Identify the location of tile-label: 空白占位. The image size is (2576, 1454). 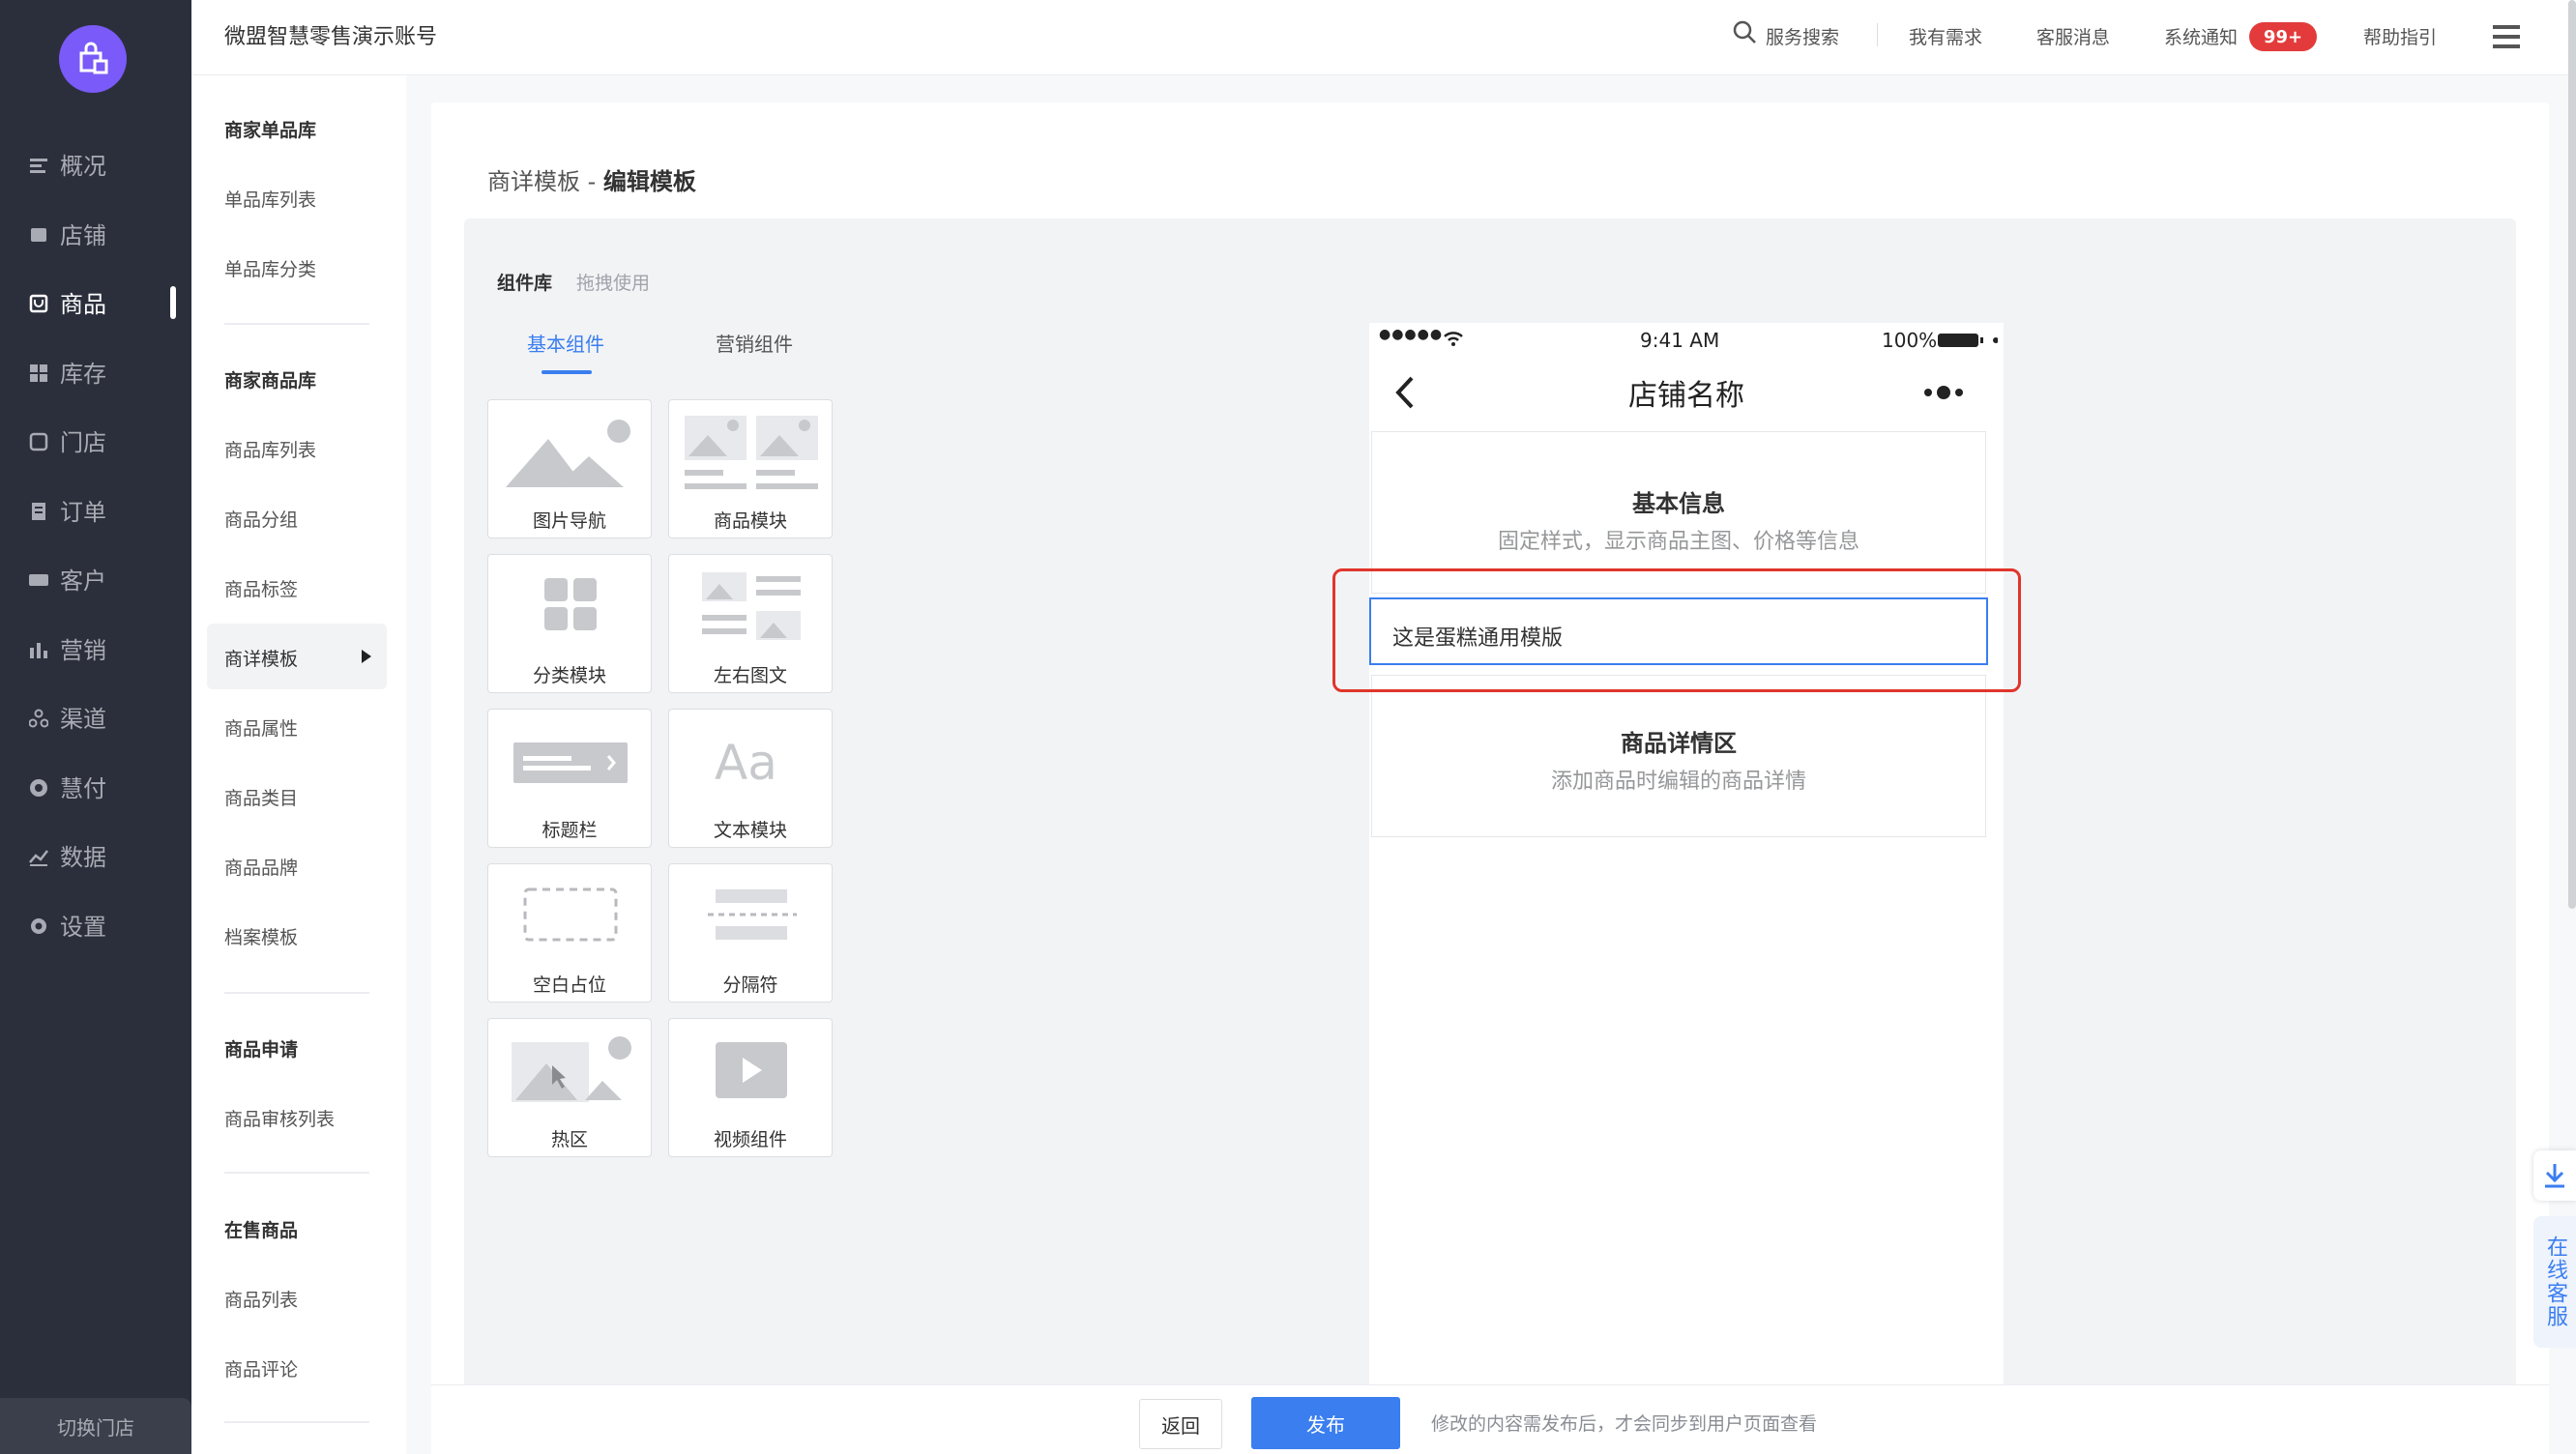
(569, 985).